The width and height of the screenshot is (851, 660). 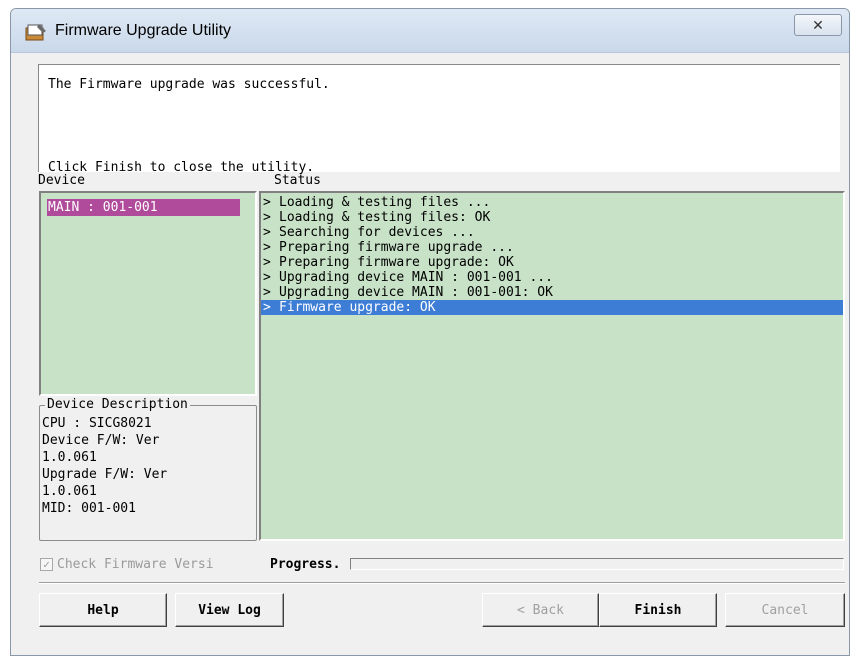 I want to click on check-firmware-version-checkbox: ✓ Check Firmware Versi, so click(x=127, y=564).